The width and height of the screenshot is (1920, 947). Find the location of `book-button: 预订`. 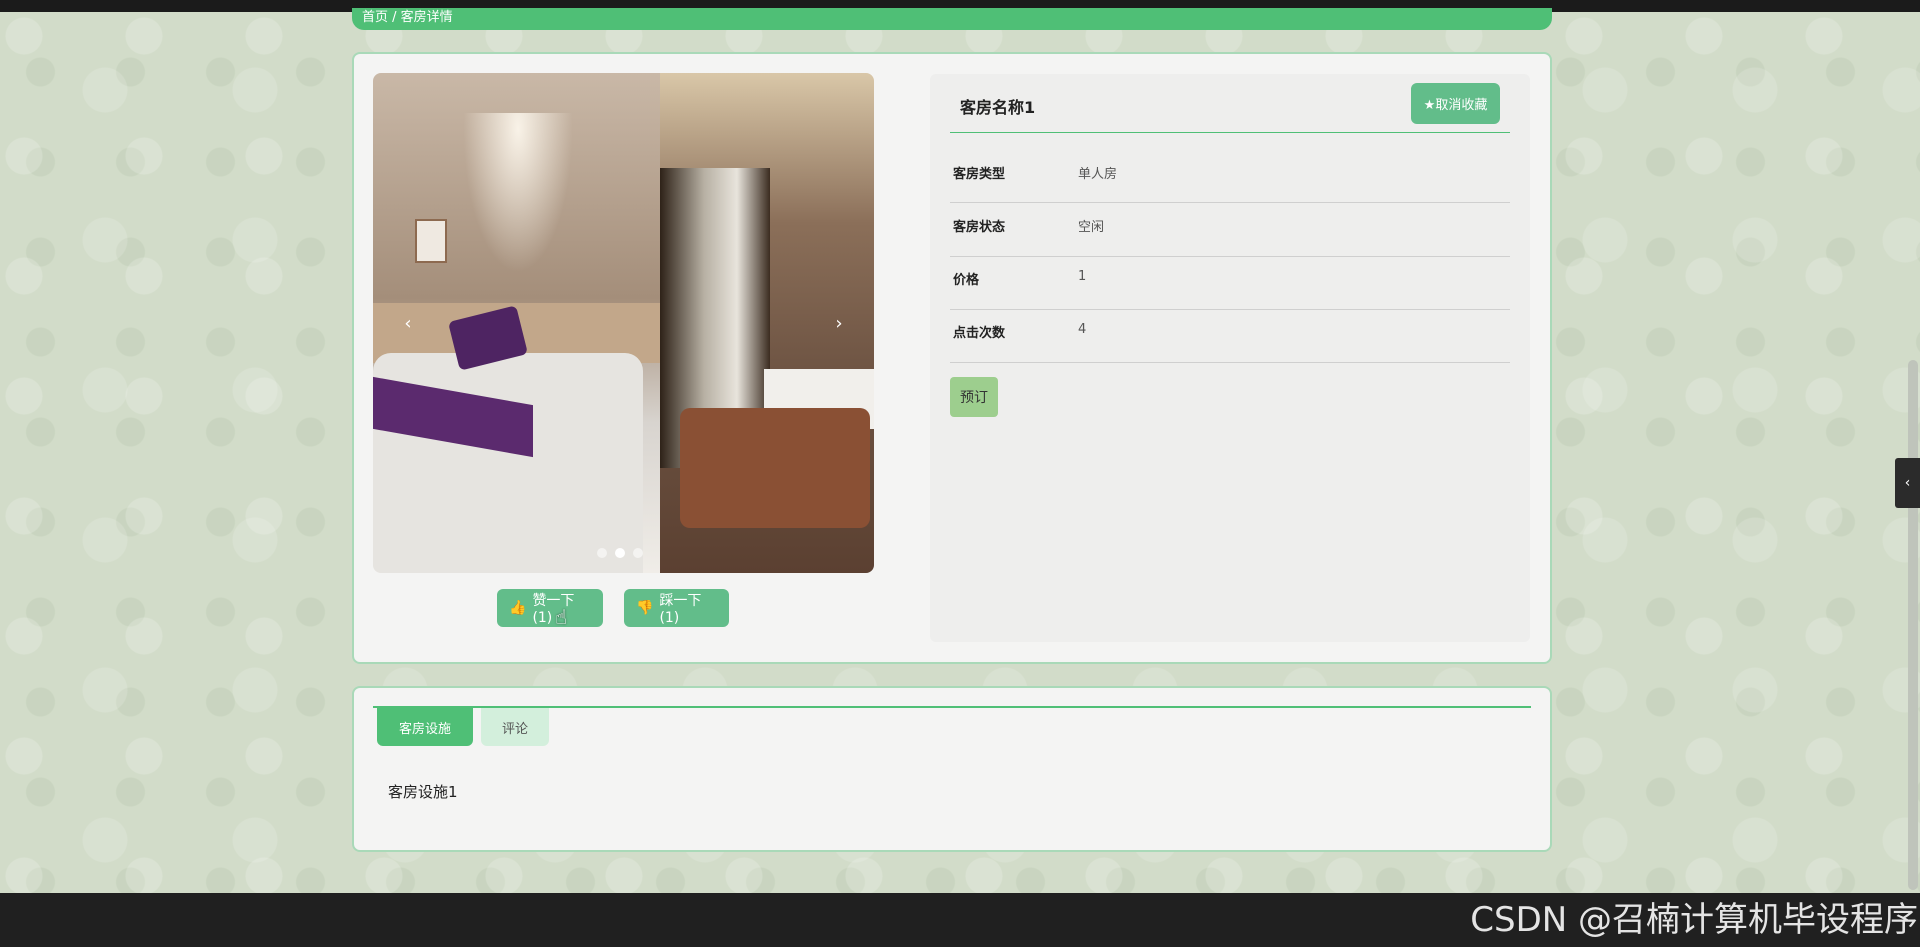

book-button: 预订 is located at coordinates (974, 397).